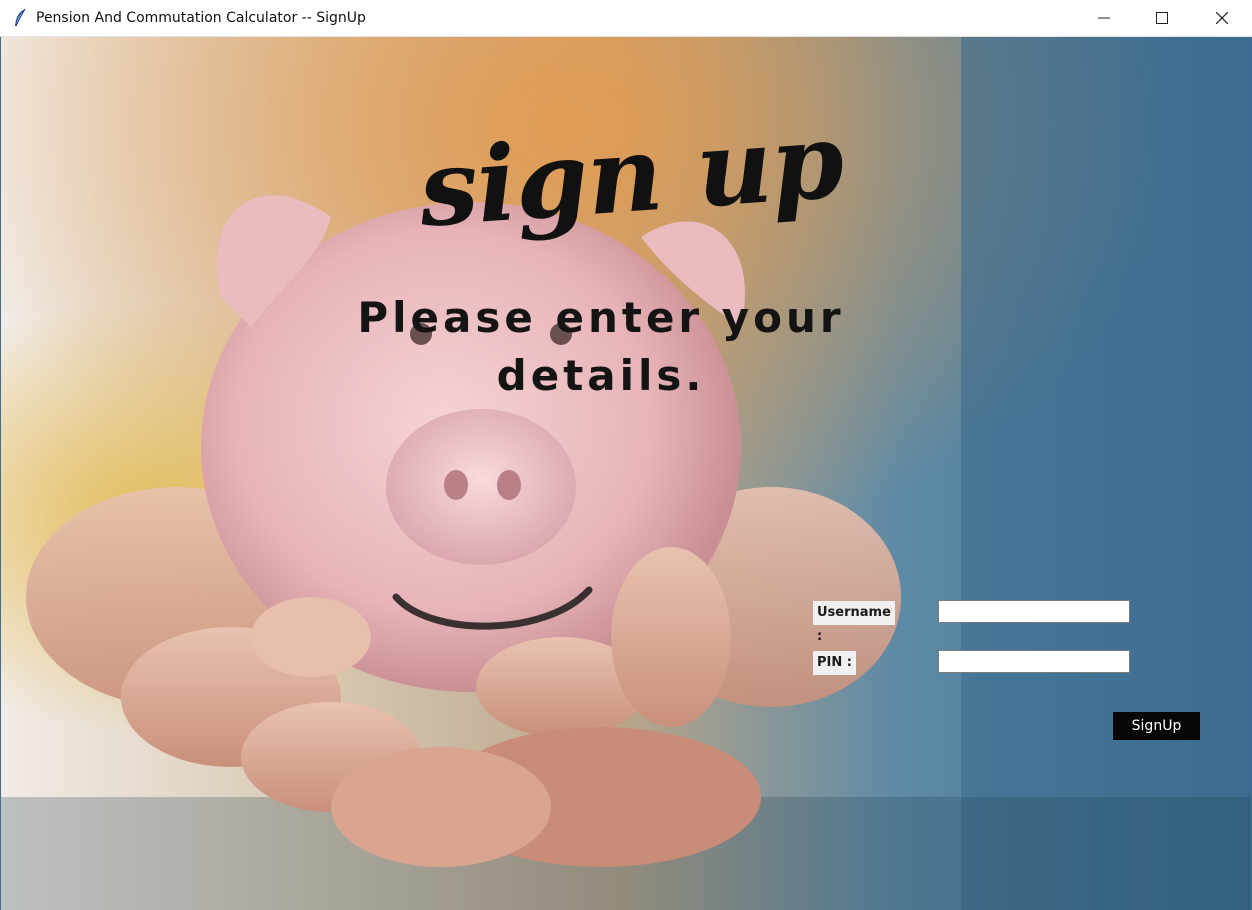 This screenshot has width=1252, height=910. I want to click on subheading-line-2: details., so click(601, 375).